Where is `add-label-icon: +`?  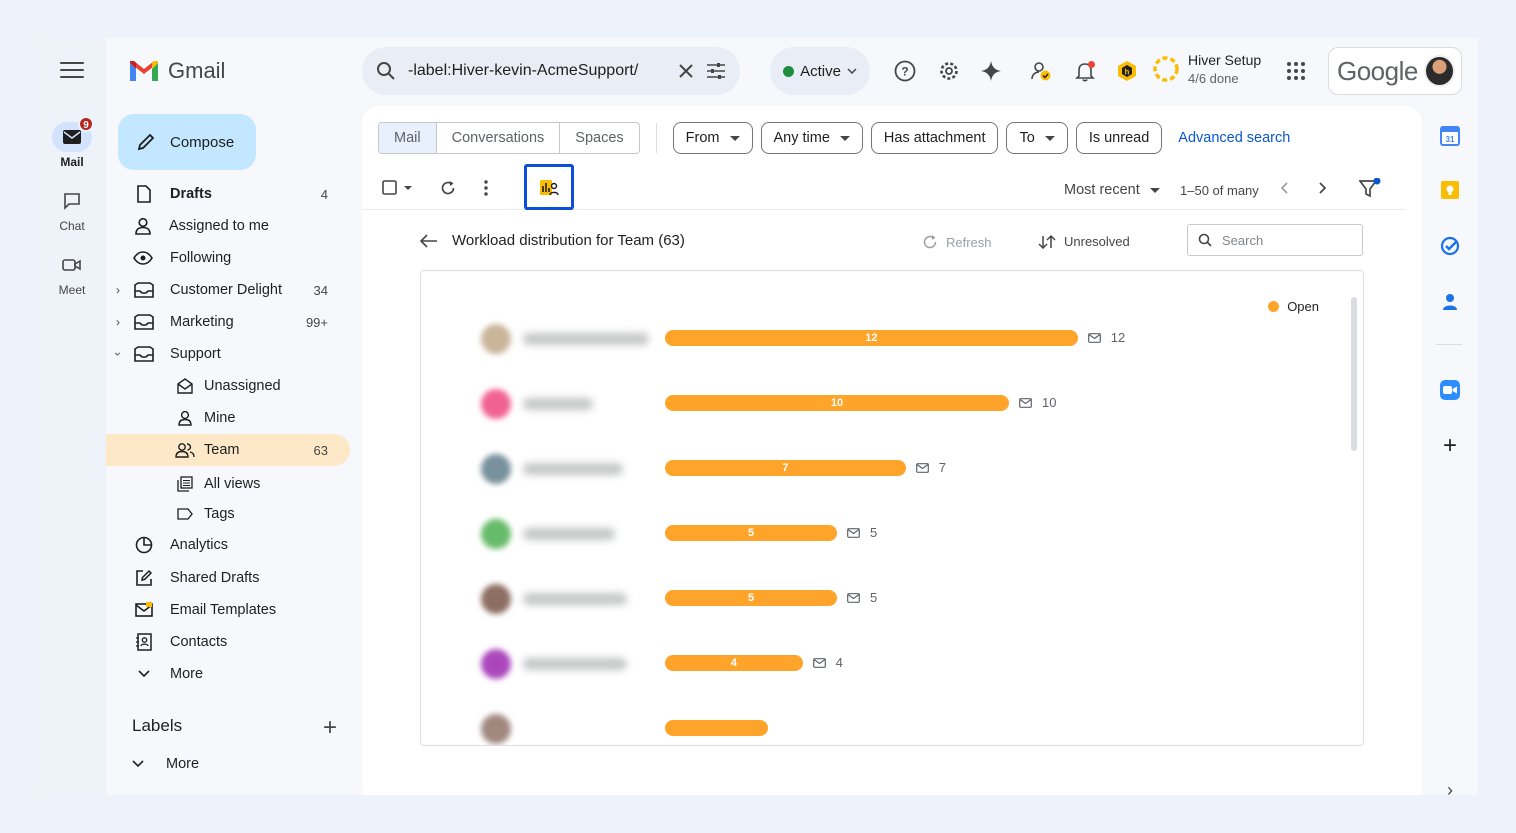 add-label-icon: + is located at coordinates (330, 728).